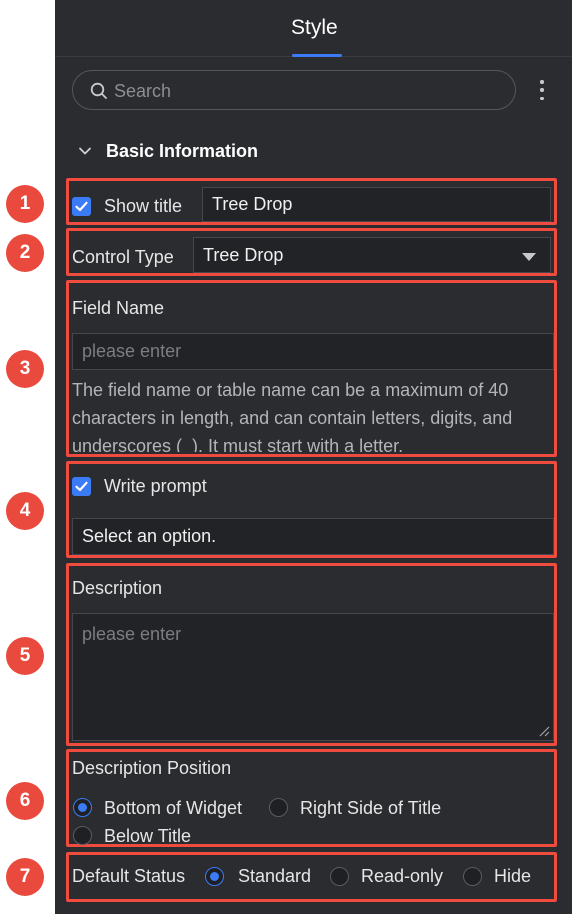 The image size is (572, 914). I want to click on description-textarea: please enter, so click(313, 677).